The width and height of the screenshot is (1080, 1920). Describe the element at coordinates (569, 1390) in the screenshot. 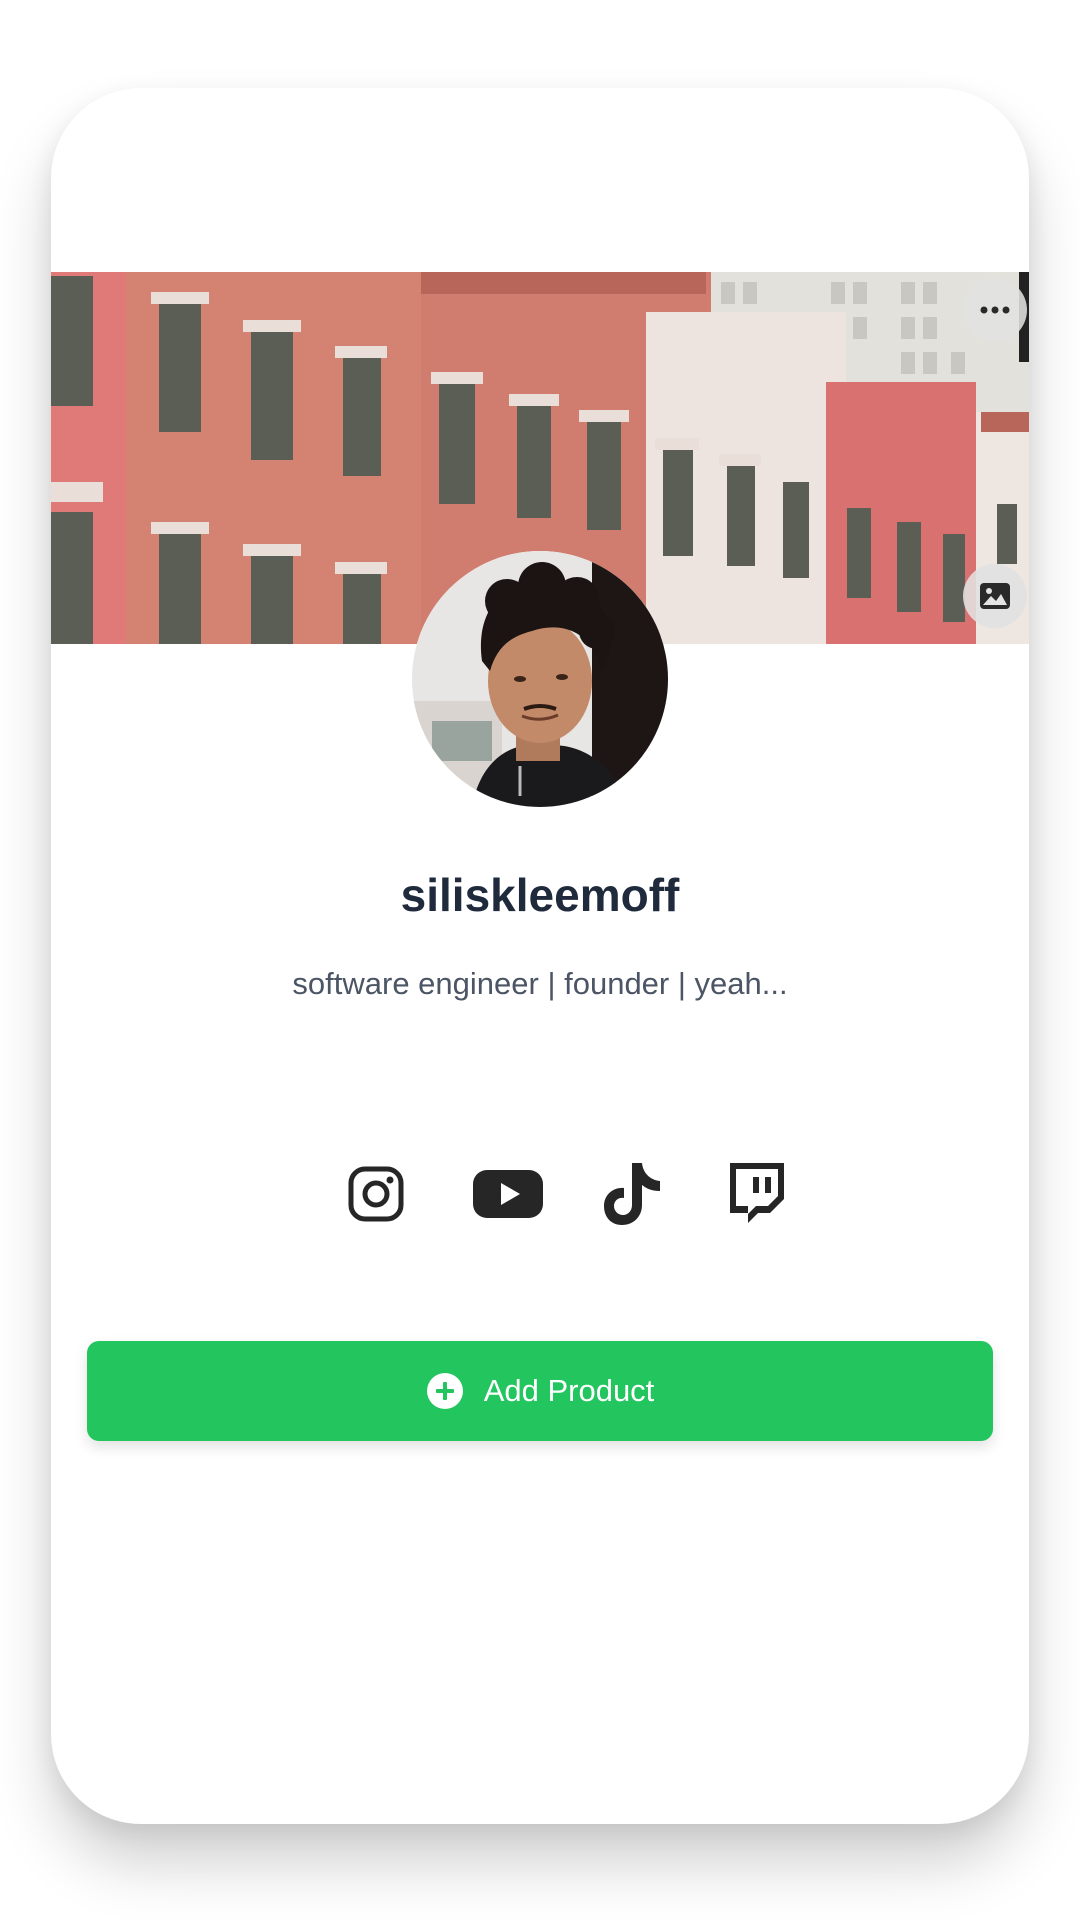

I see `add-product-label: Add Product` at that location.